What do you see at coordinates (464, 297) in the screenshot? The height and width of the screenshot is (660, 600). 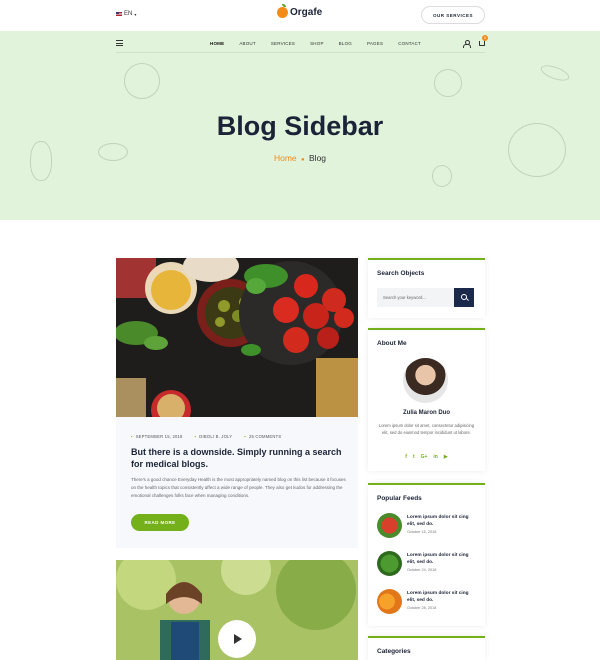 I see `search-button` at bounding box center [464, 297].